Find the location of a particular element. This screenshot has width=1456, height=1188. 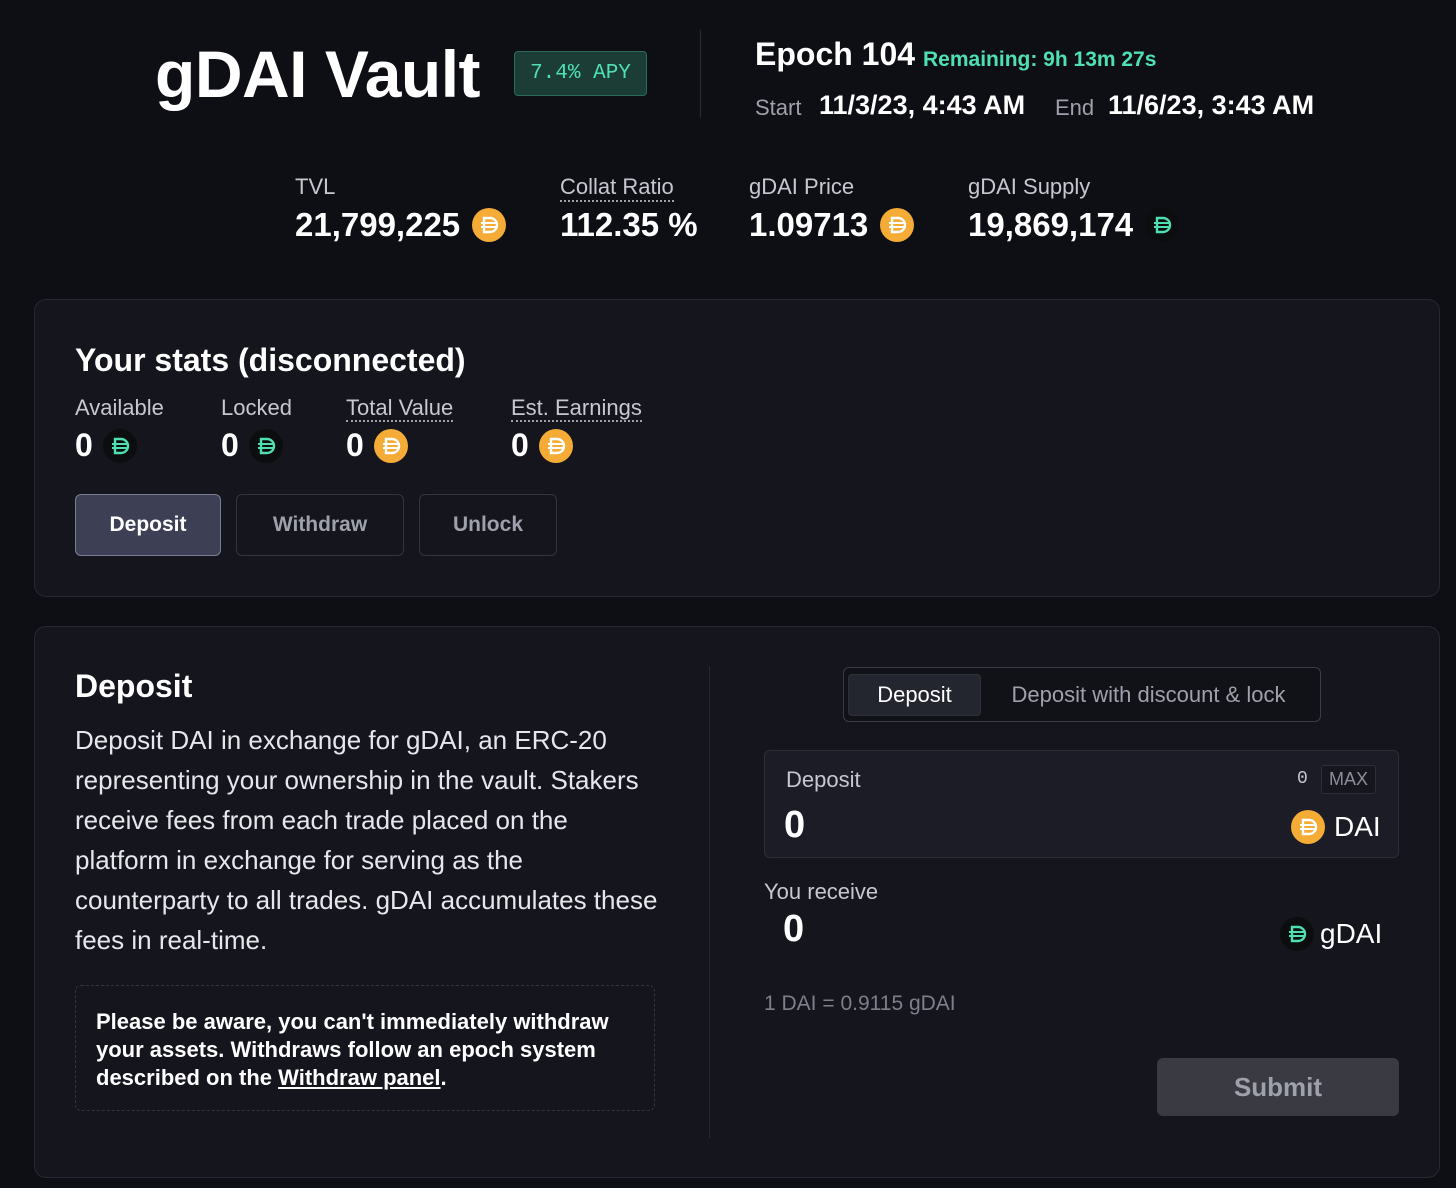

max-button: MAX is located at coordinates (1349, 779).